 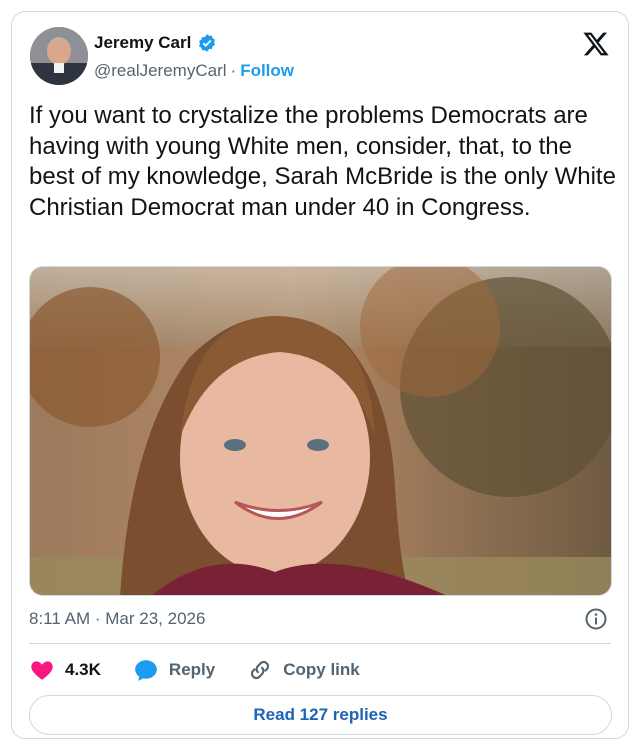 I want to click on reply-label: Reply, so click(x=192, y=669).